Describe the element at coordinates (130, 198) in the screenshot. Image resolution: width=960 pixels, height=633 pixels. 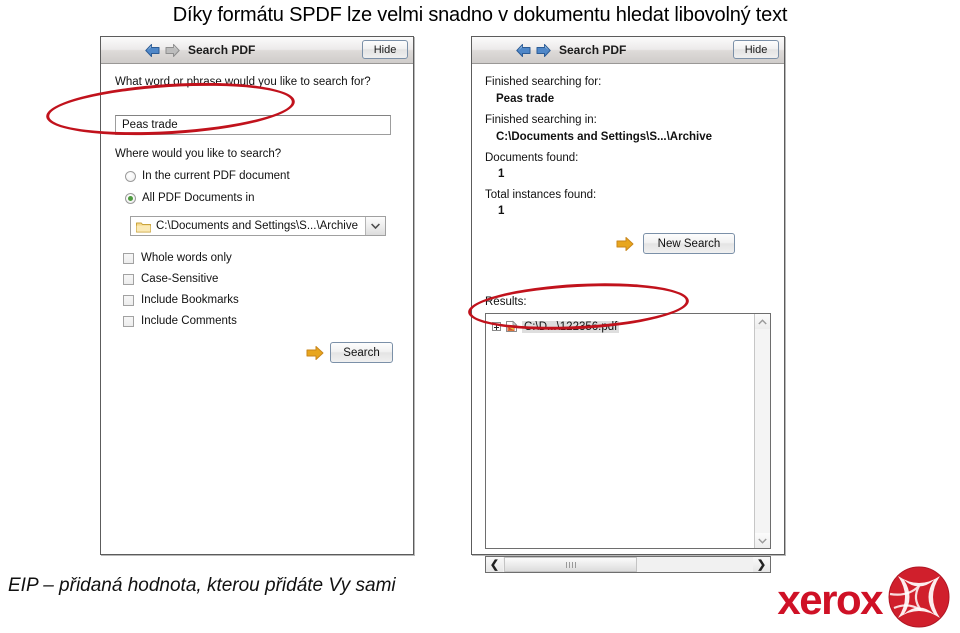
I see `radio-circle-selected-icon` at that location.